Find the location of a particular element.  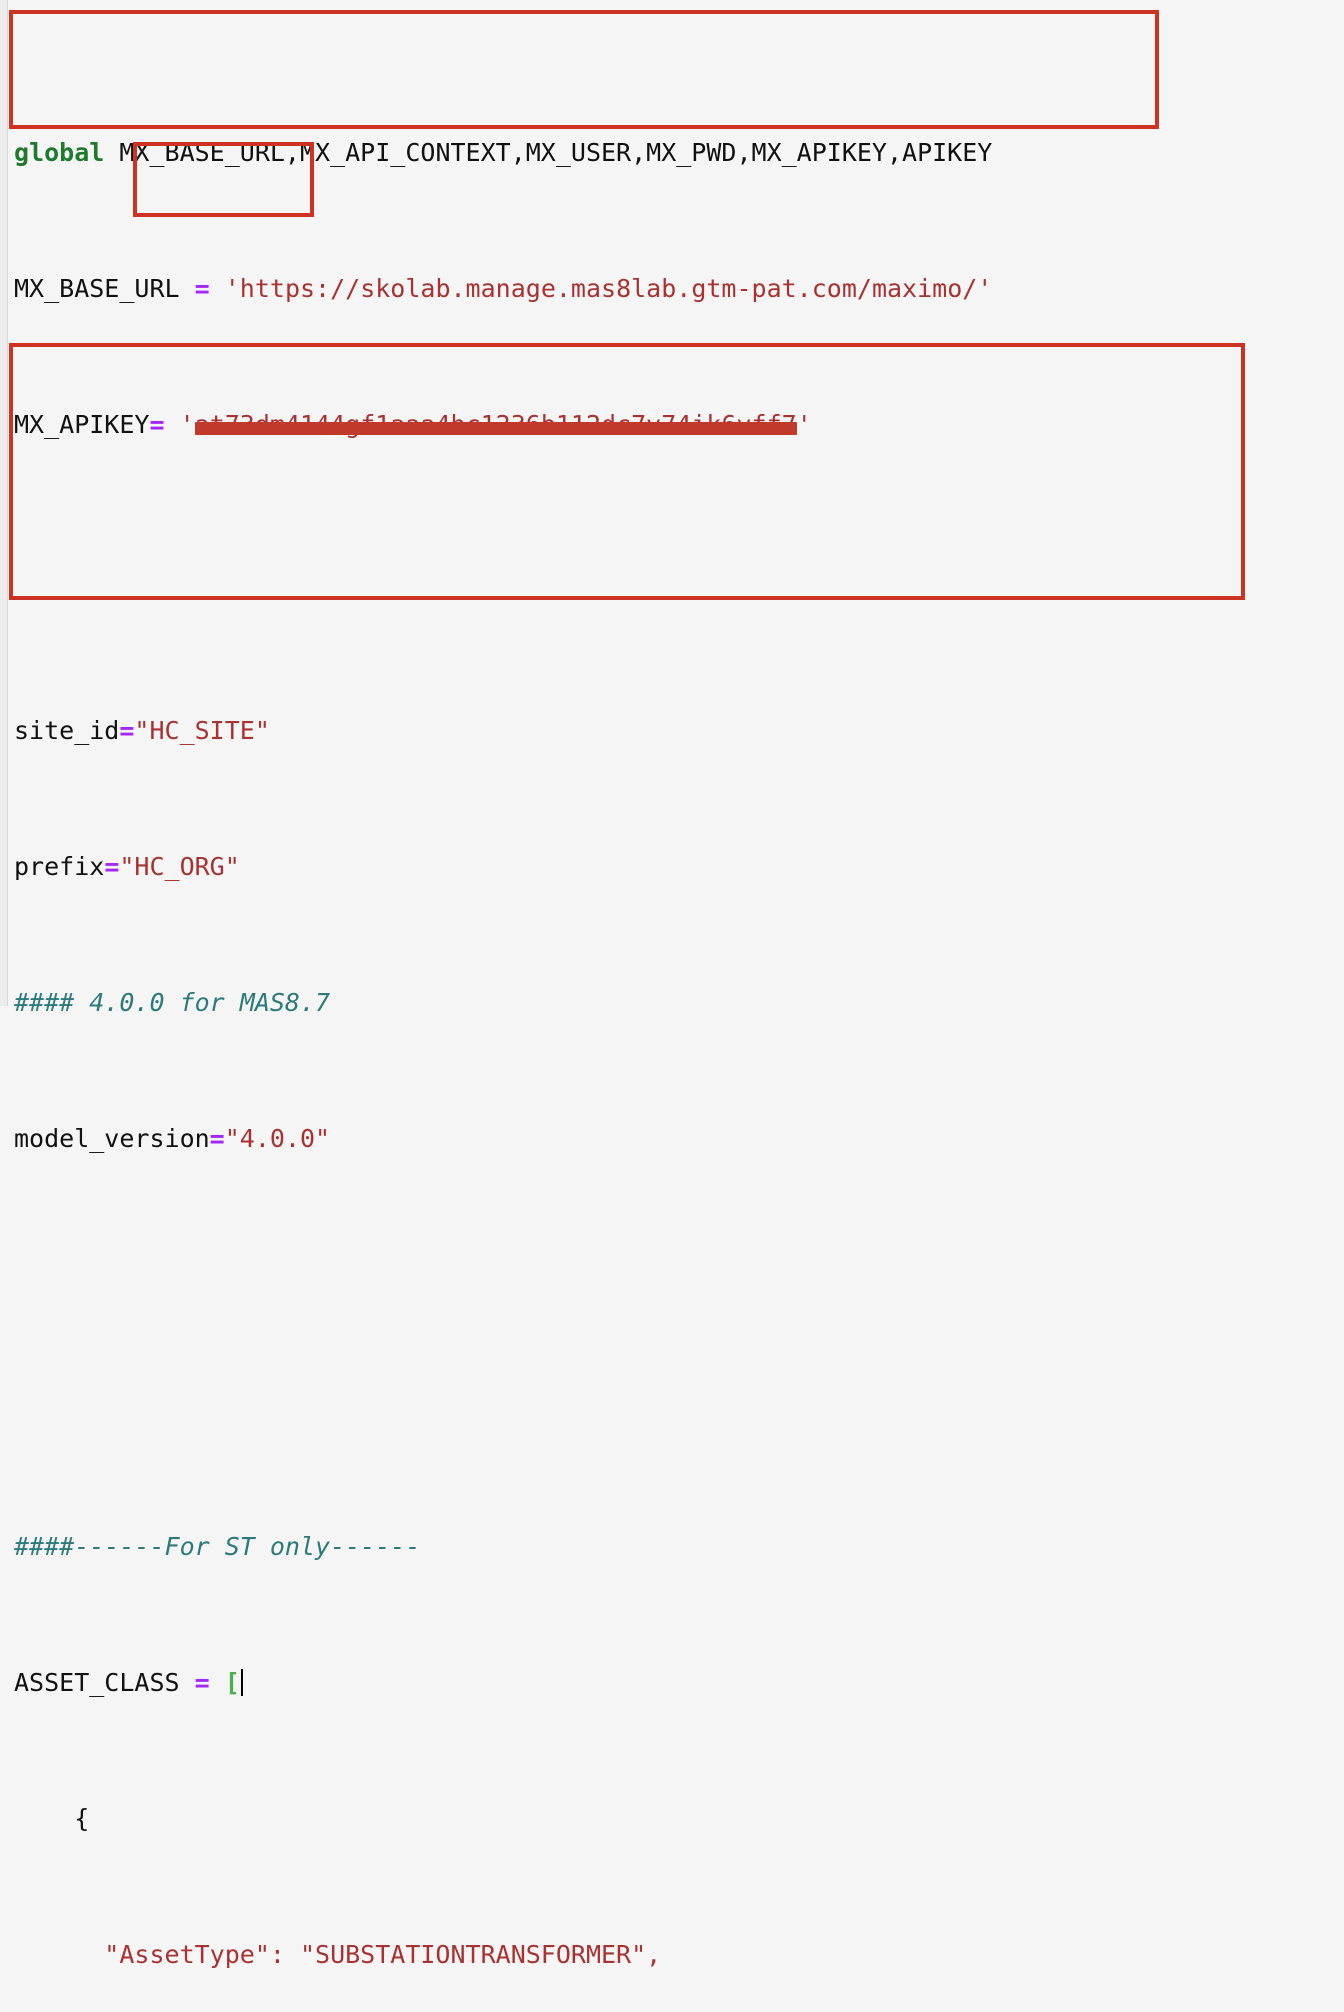

quote-close: ' is located at coordinates (804, 424).